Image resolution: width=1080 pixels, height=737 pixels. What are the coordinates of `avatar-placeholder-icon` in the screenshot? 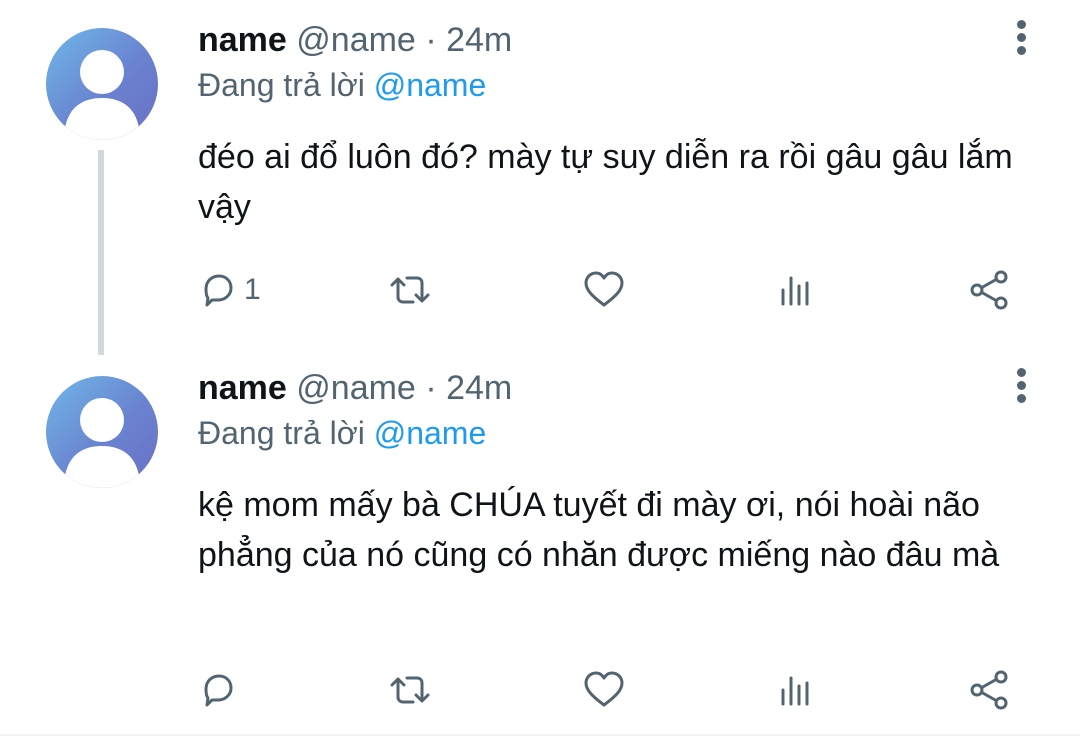 It's located at (102, 443).